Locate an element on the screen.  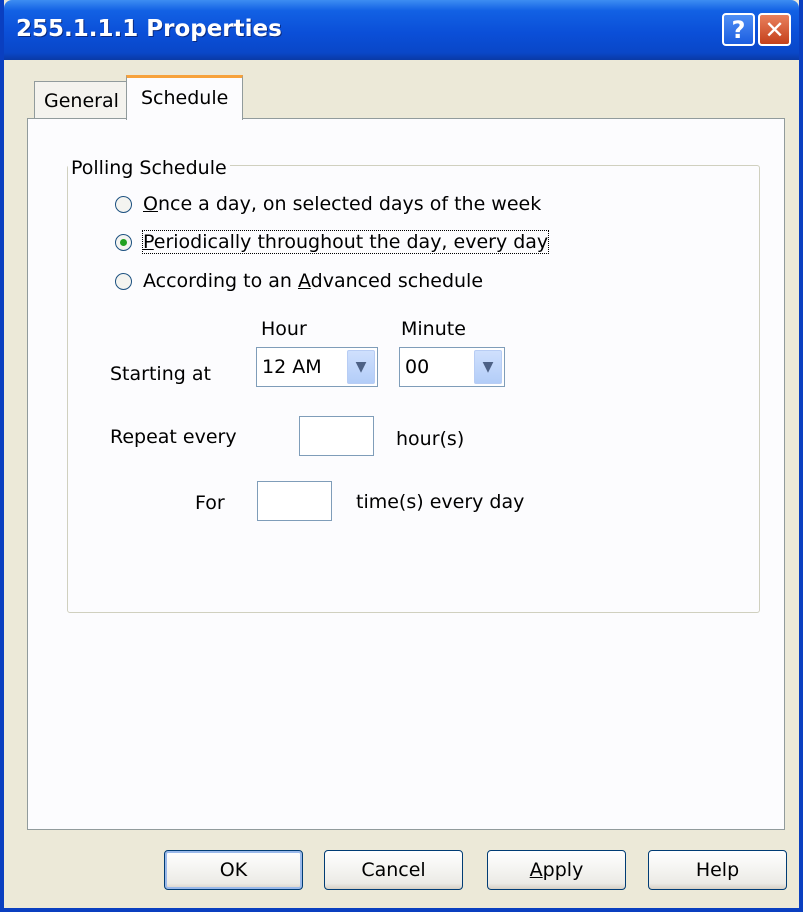
apply-button: Apply is located at coordinates (556, 870).